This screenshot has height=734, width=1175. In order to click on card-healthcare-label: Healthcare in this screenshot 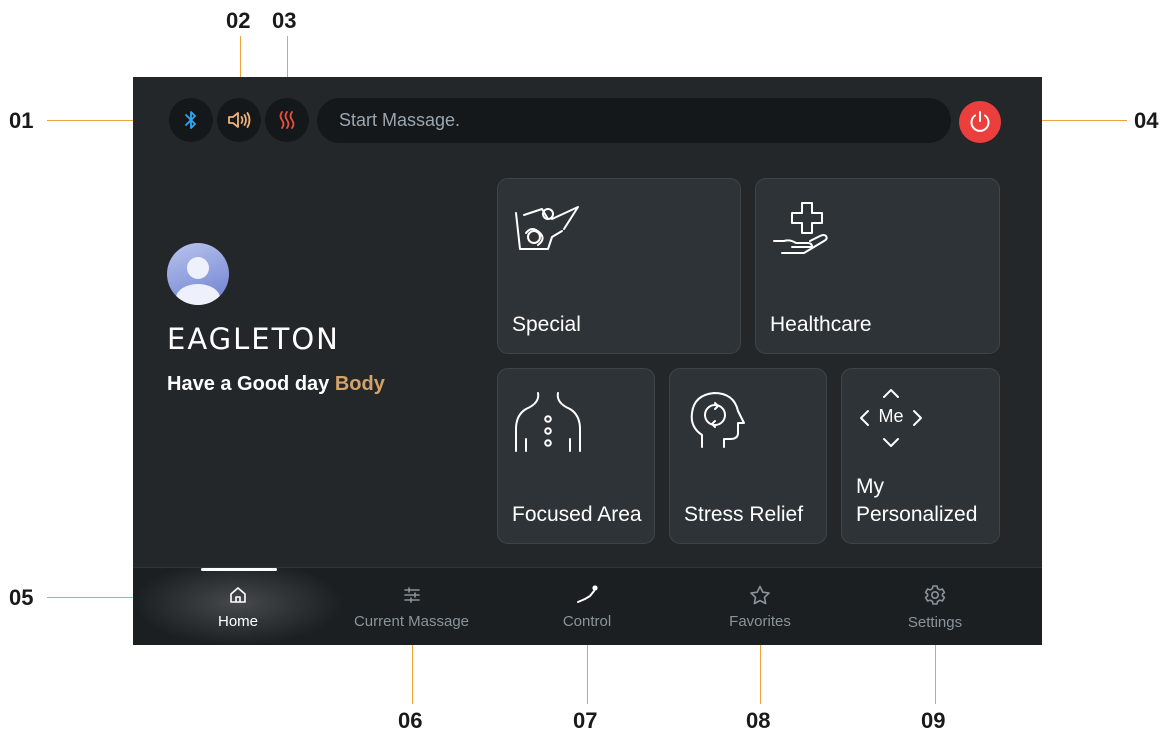, I will do `click(821, 324)`.